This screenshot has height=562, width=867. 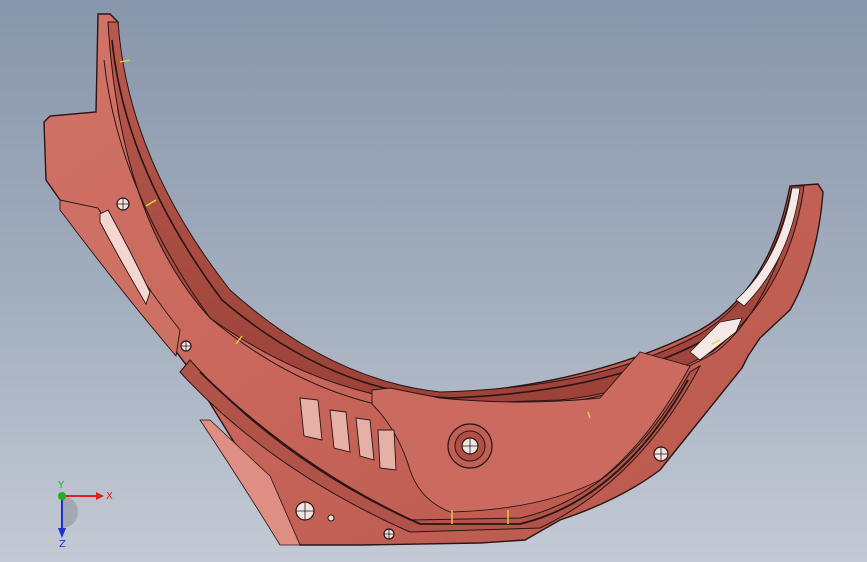 What do you see at coordinates (305, 511) in the screenshot?
I see `hole-bottom-left` at bounding box center [305, 511].